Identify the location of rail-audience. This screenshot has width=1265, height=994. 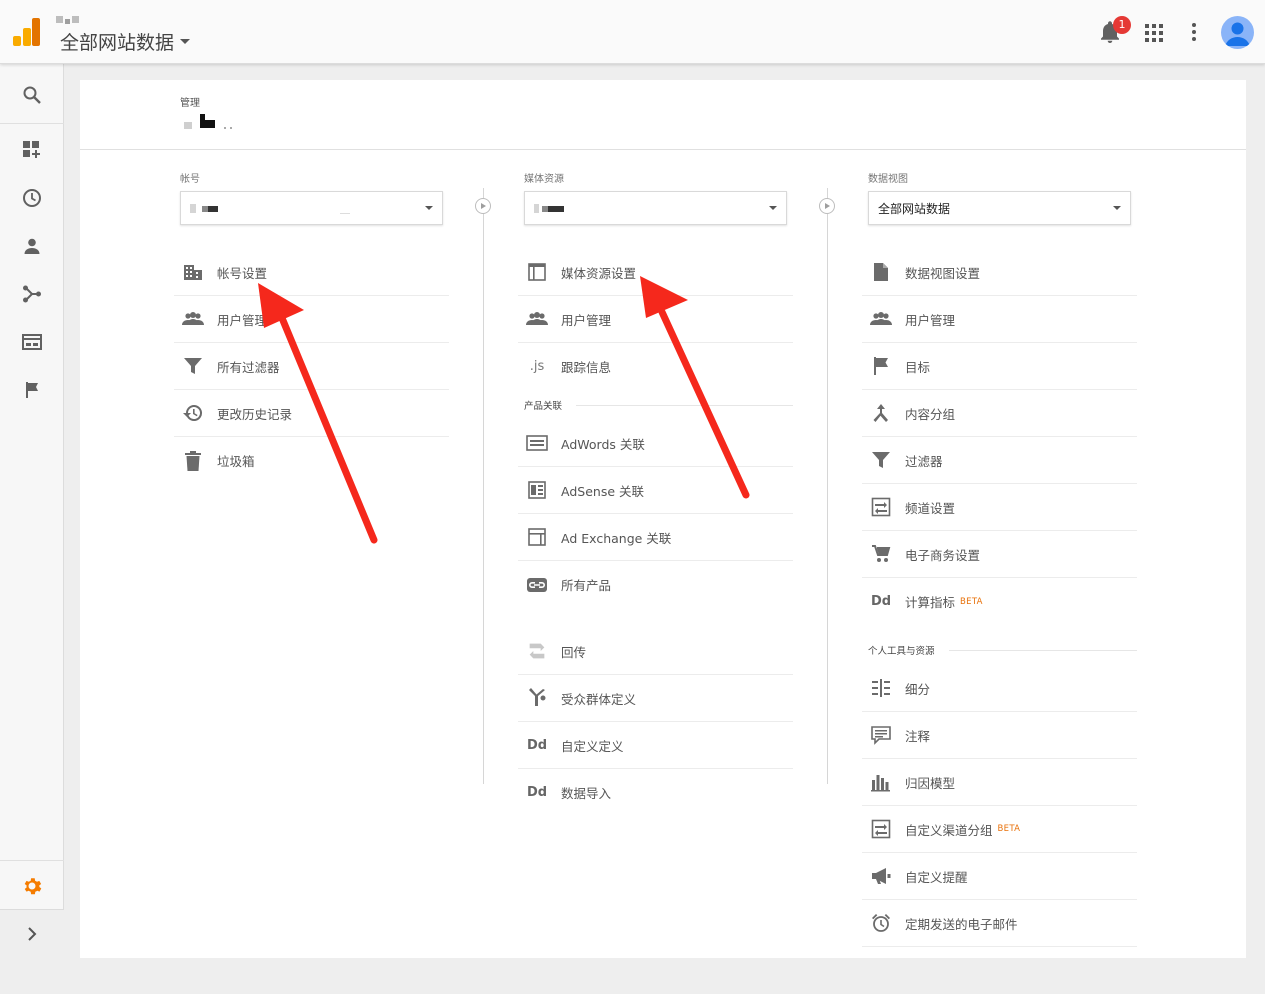
(32, 246).